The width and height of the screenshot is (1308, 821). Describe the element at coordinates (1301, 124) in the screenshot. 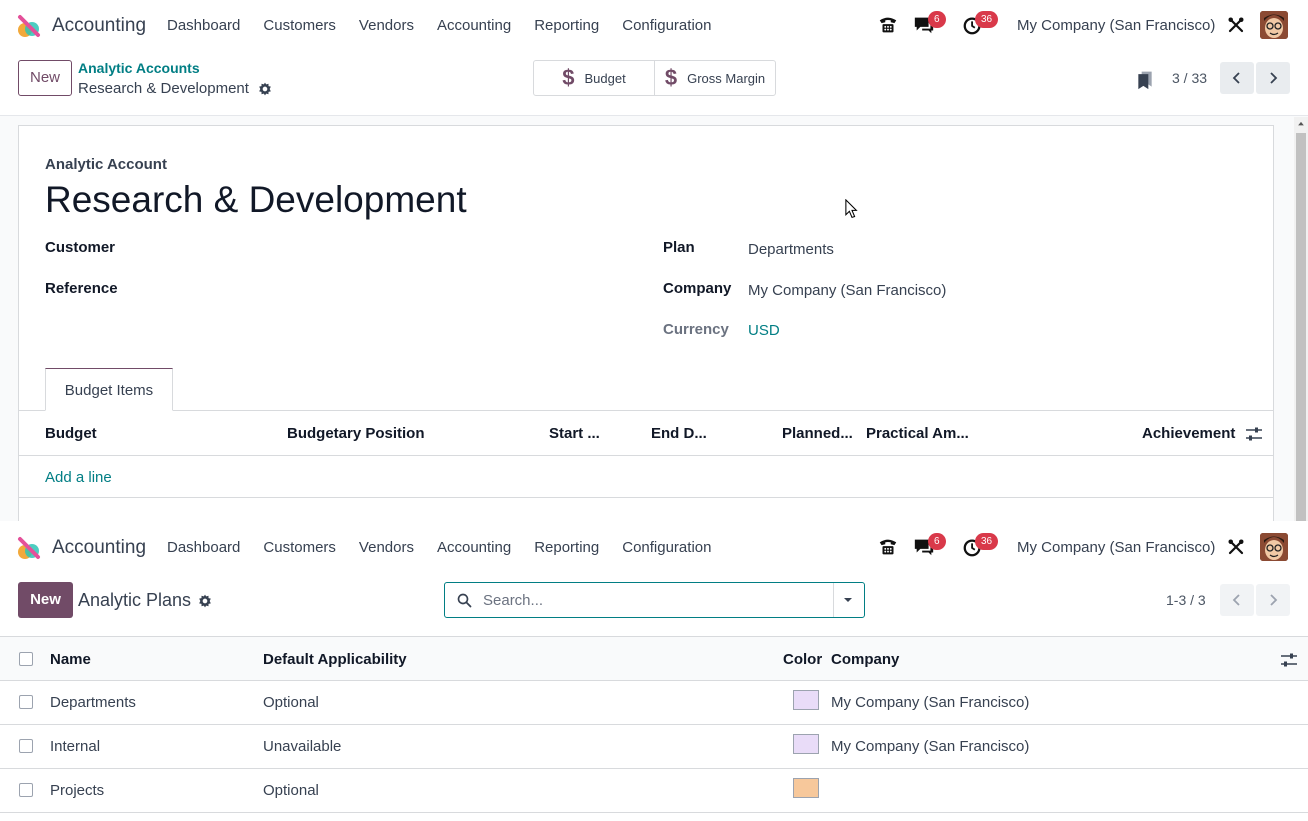

I see `scroll-up-icon` at that location.